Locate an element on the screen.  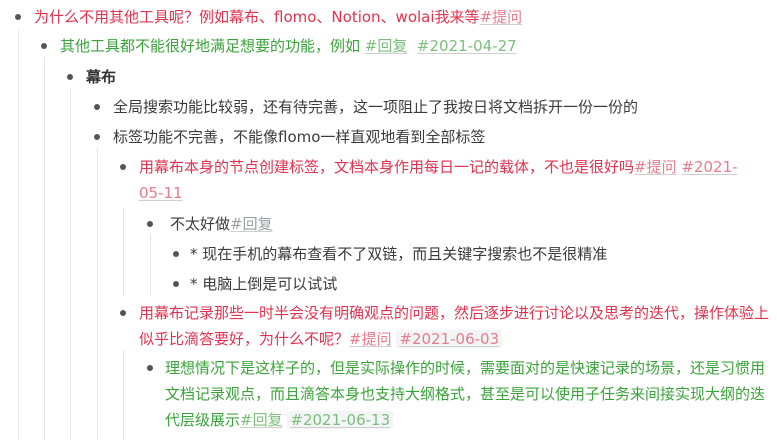
node-text: * 电脑上倒是可以试试 is located at coordinates (264, 284).